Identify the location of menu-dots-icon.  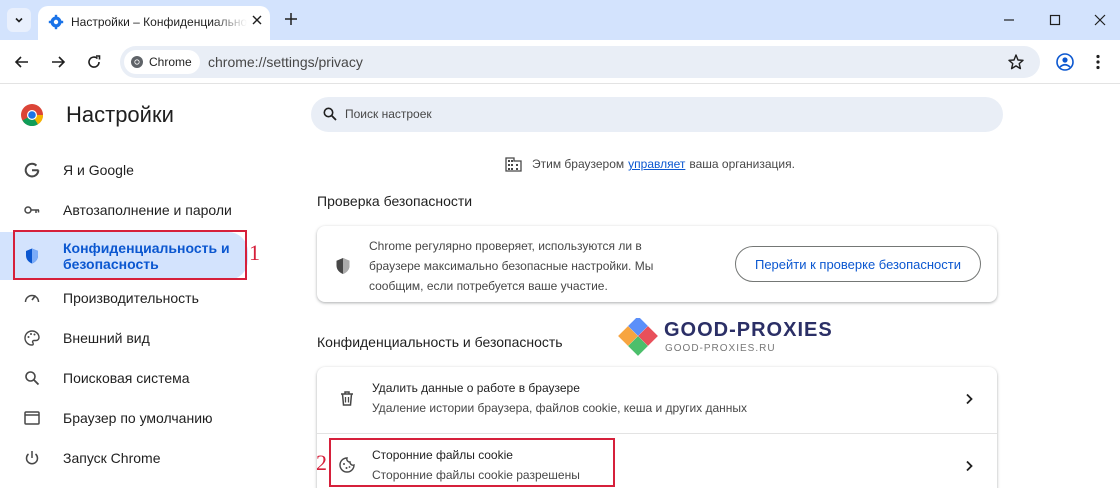
(1098, 62).